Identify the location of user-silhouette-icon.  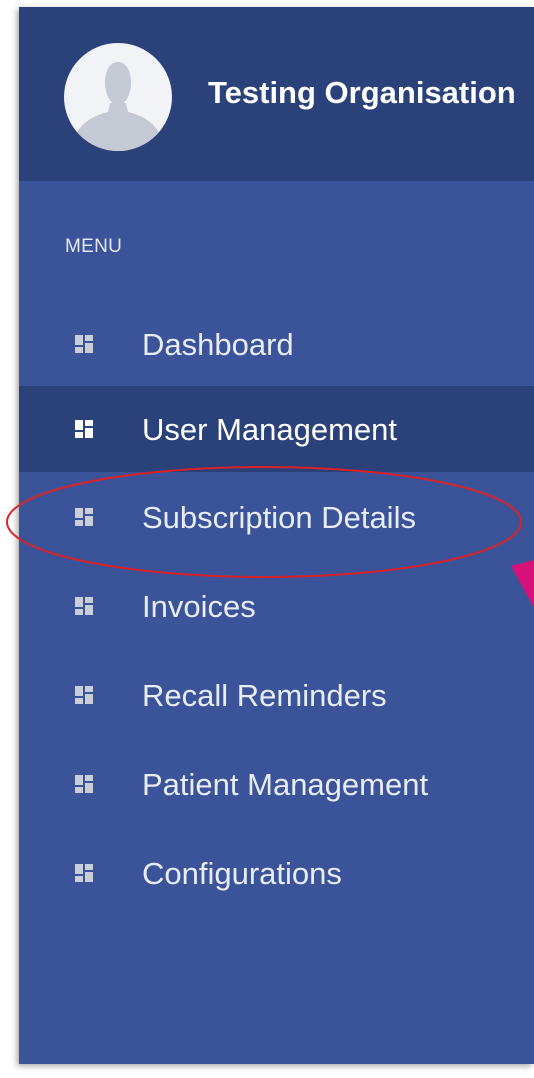
(118, 106).